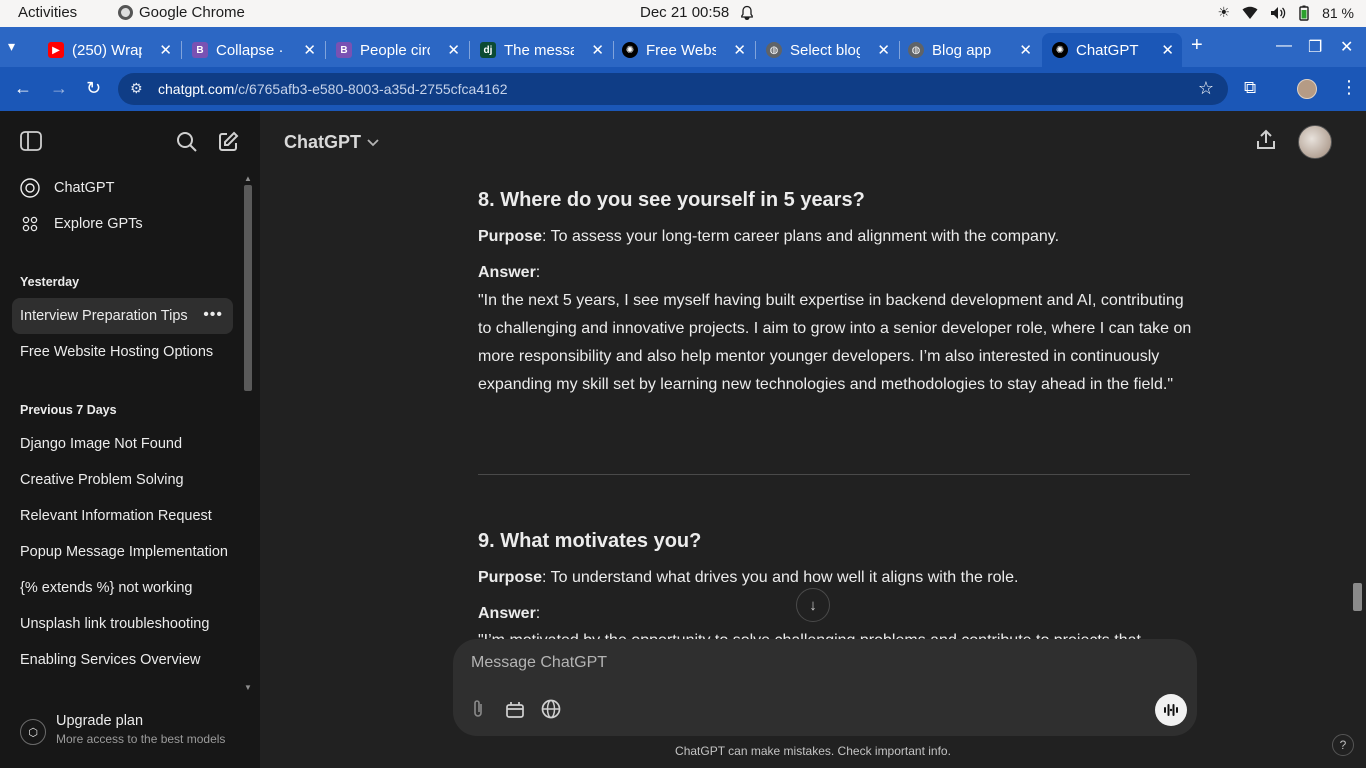  What do you see at coordinates (68, 410) in the screenshot?
I see `section-heading: Previous 7 Days` at bounding box center [68, 410].